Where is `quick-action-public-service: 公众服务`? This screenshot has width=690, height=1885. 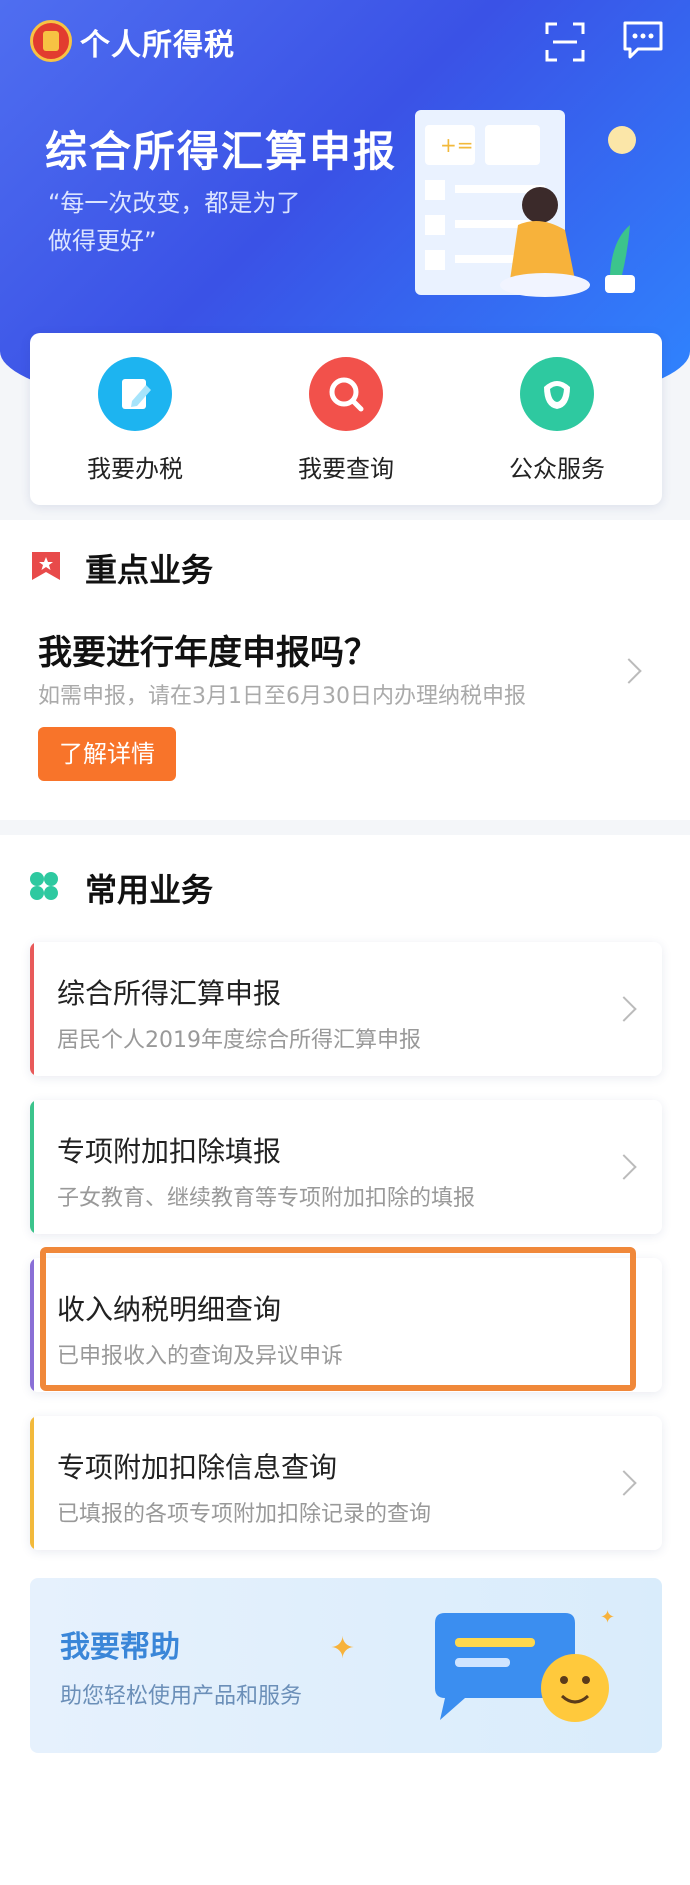
quick-action-public-service: 公众服务 is located at coordinates (557, 422).